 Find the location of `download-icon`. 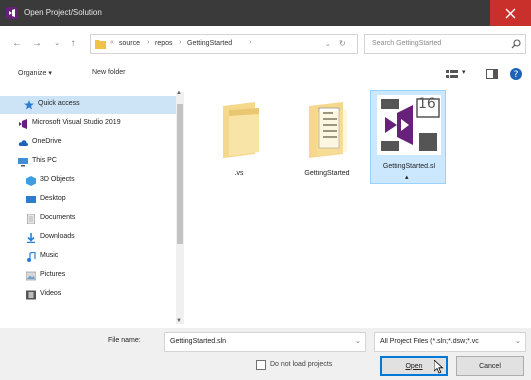

download-icon is located at coordinates (31, 238).